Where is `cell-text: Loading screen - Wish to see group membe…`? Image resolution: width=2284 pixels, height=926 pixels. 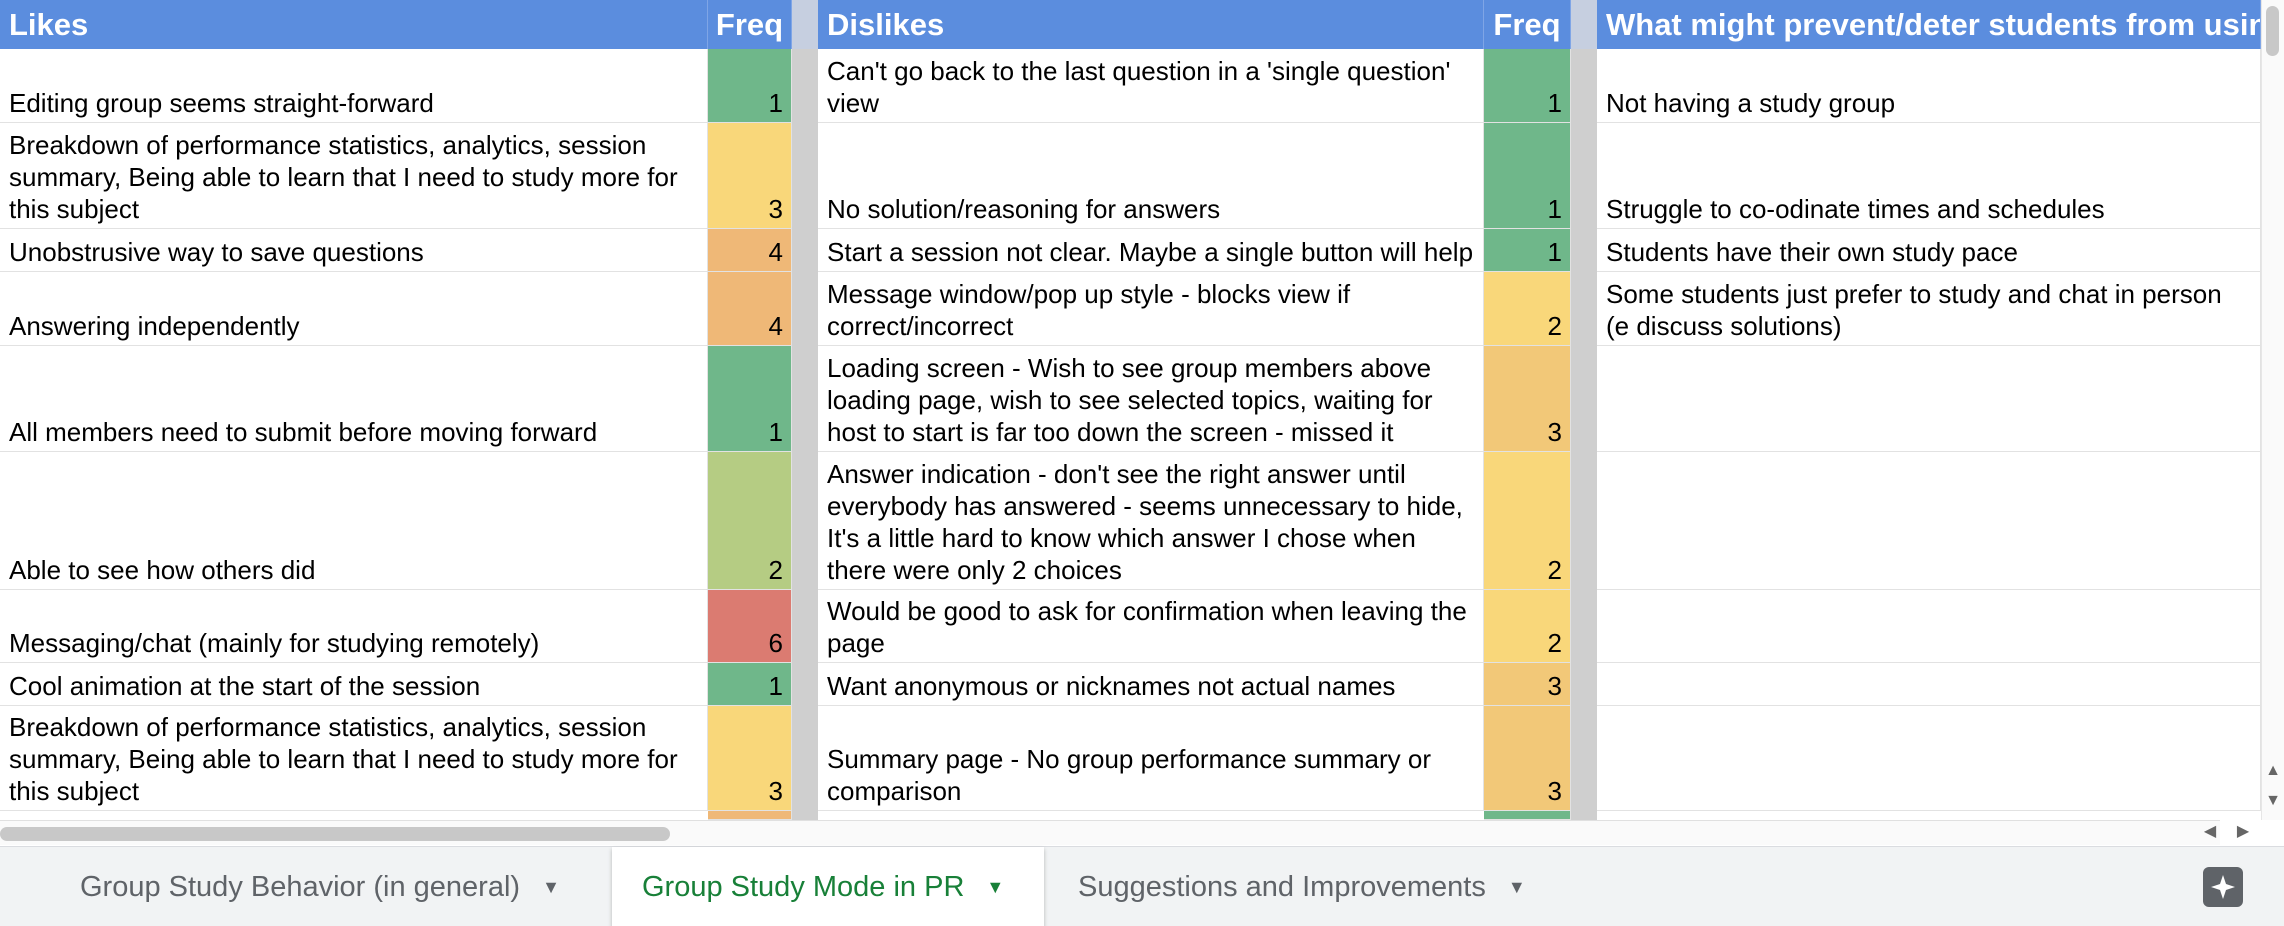
cell-text: Loading screen - Wish to see group membe… is located at coordinates (1130, 400).